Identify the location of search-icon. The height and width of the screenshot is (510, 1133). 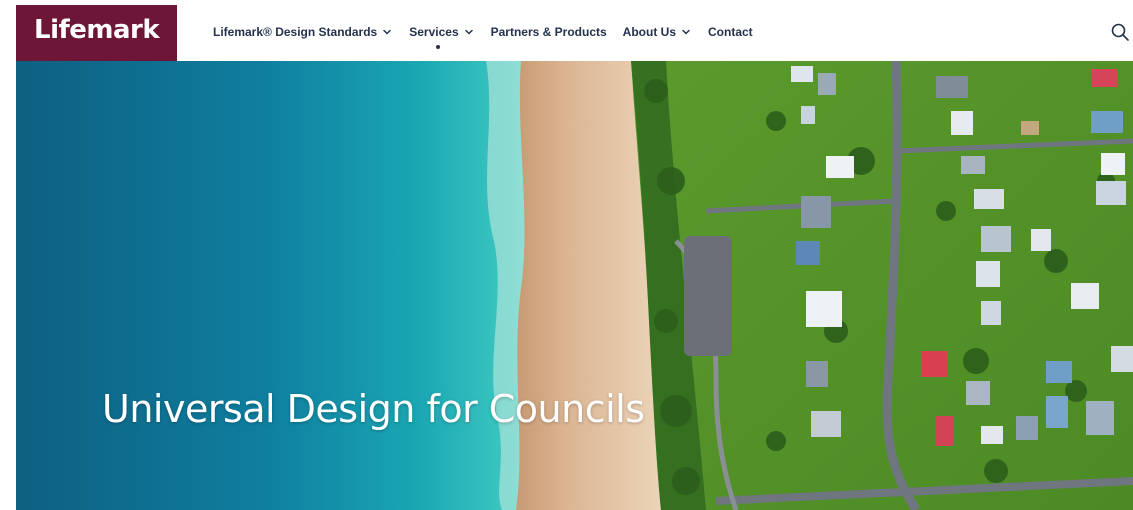
(1120, 34).